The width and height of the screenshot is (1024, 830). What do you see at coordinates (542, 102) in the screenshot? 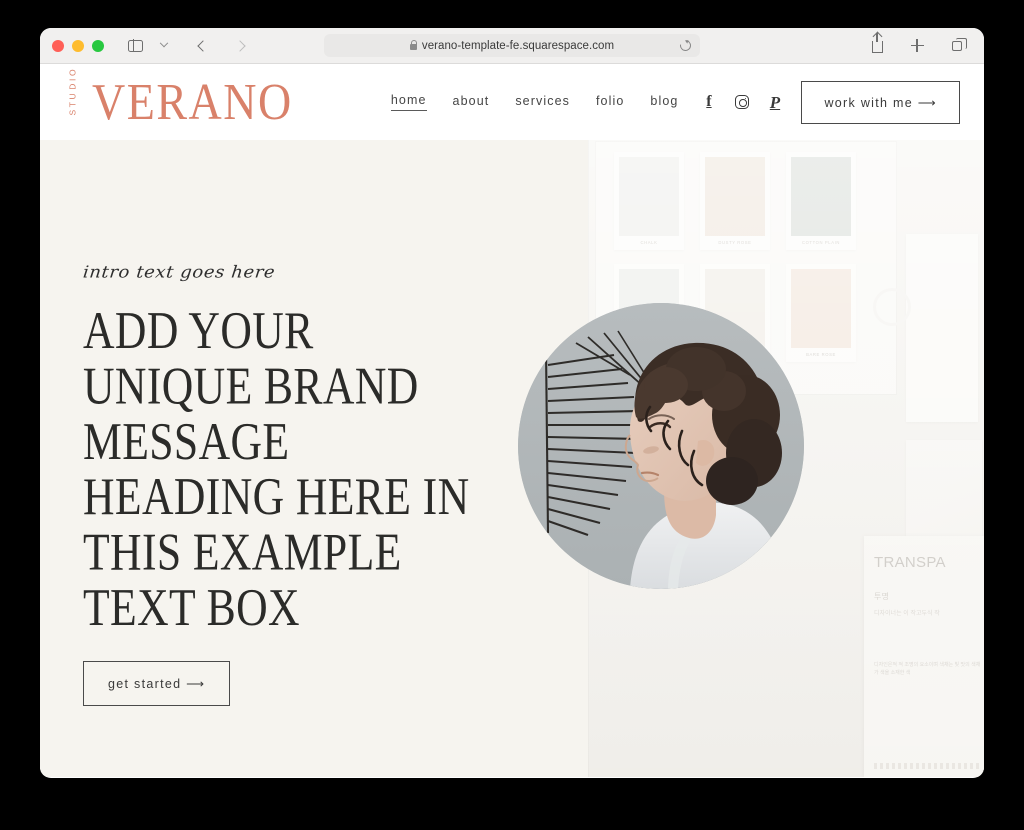
I see `nav-item-services: services` at bounding box center [542, 102].